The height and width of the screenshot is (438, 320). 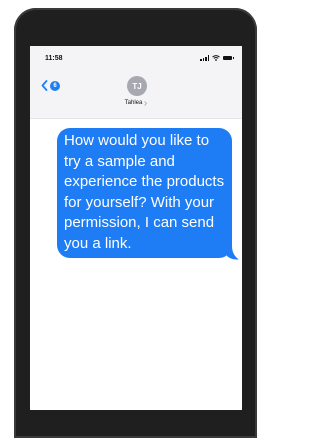 I want to click on signal-icon, so click(x=204, y=58).